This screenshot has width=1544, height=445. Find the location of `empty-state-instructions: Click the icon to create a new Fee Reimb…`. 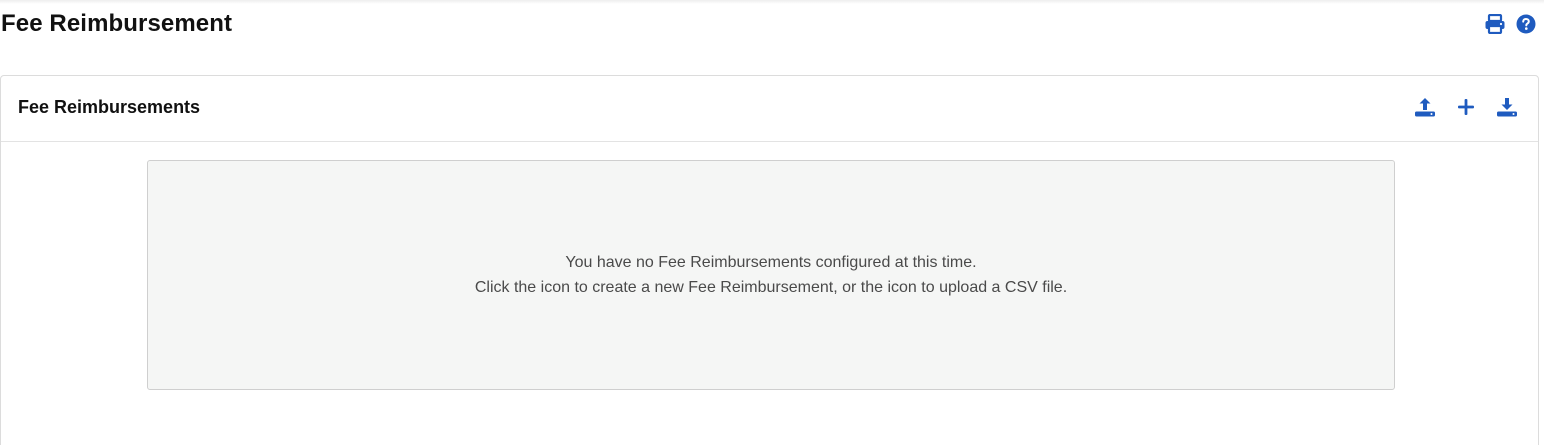

empty-state-instructions: Click the icon to create a new Fee Reimb… is located at coordinates (771, 287).